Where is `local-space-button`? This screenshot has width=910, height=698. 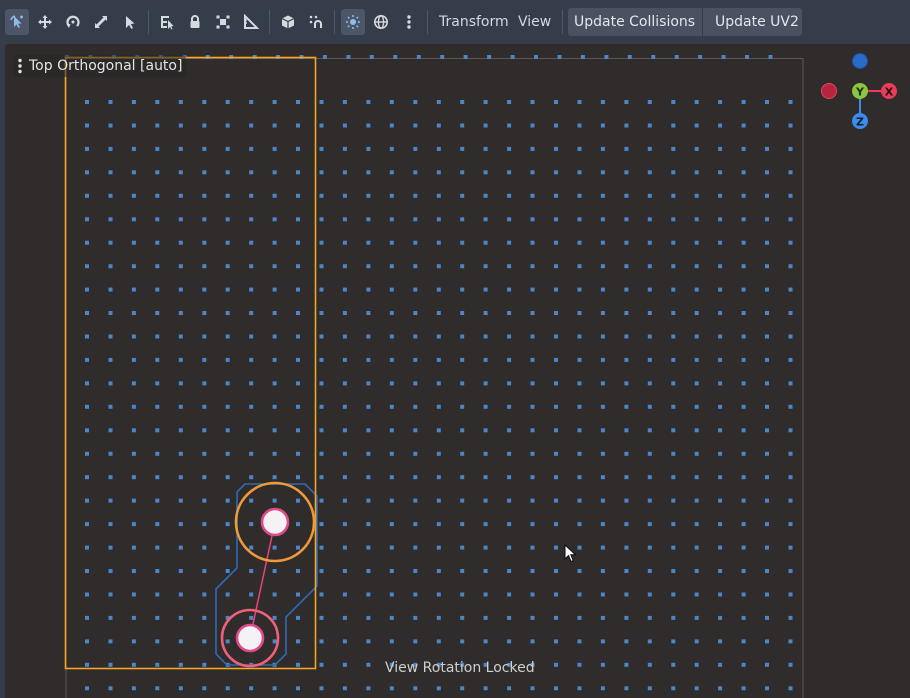
local-space-button is located at coordinates (288, 22).